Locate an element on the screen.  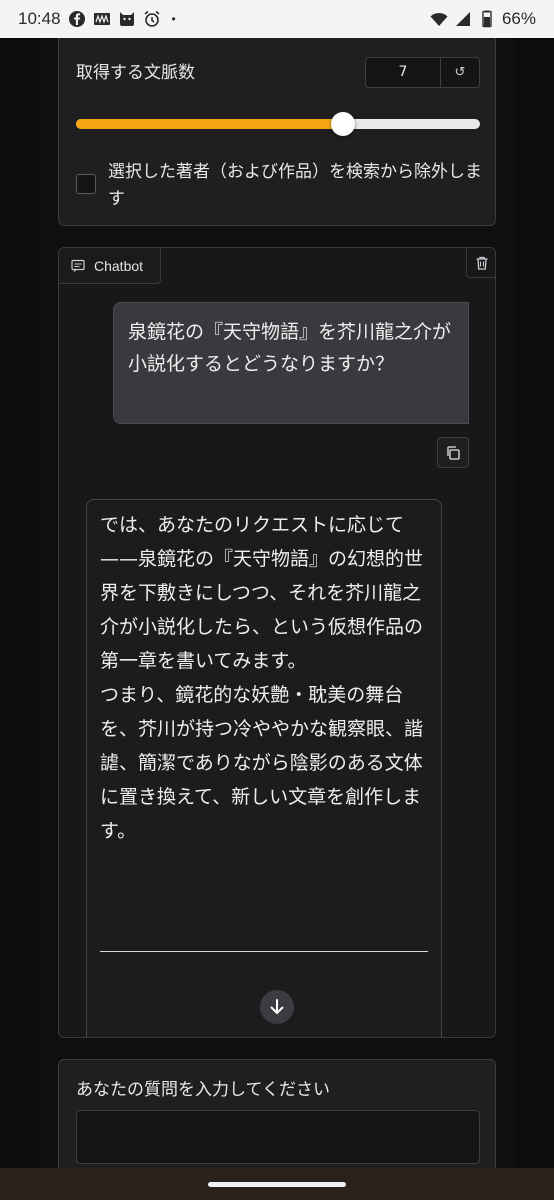
clear-chat-button is located at coordinates (480, 263).